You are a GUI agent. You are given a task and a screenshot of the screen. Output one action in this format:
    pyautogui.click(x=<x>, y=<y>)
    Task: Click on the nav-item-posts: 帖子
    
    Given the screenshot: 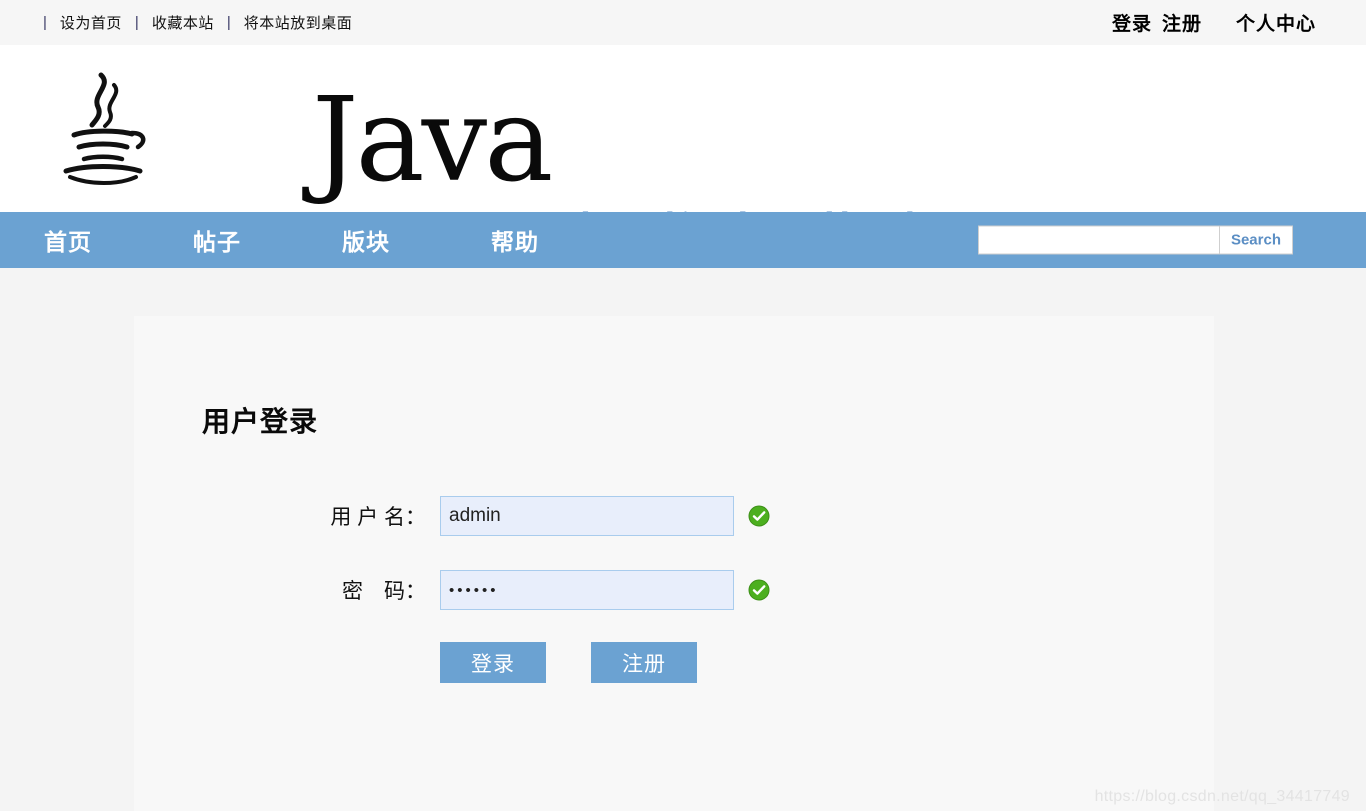 What is the action you would take?
    pyautogui.click(x=267, y=240)
    